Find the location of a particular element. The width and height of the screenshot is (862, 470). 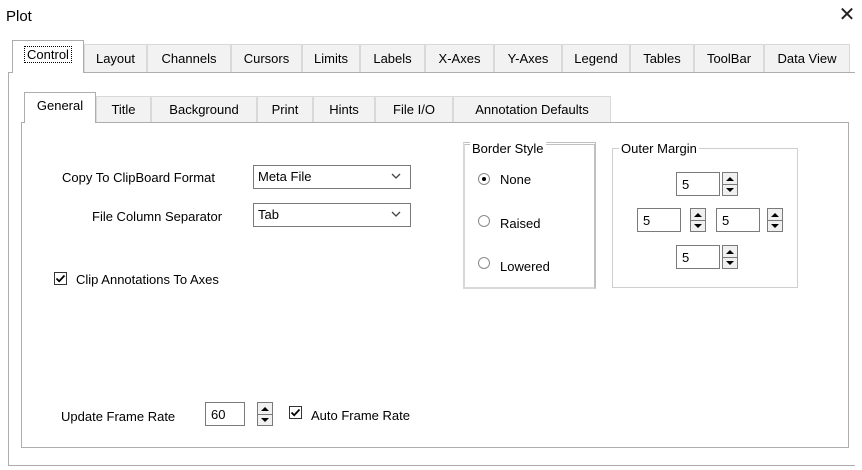

tab-cursors: Cursors is located at coordinates (266, 58).